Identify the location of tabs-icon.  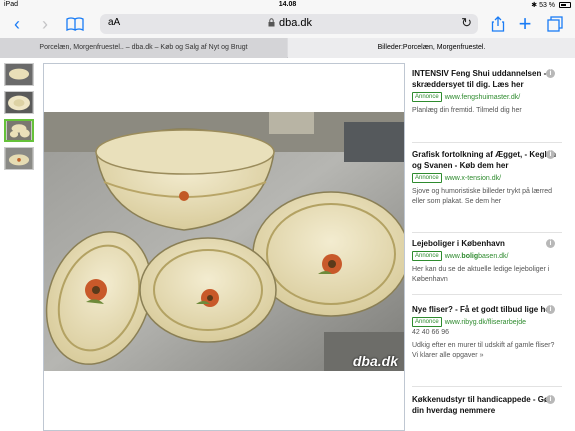
(555, 24).